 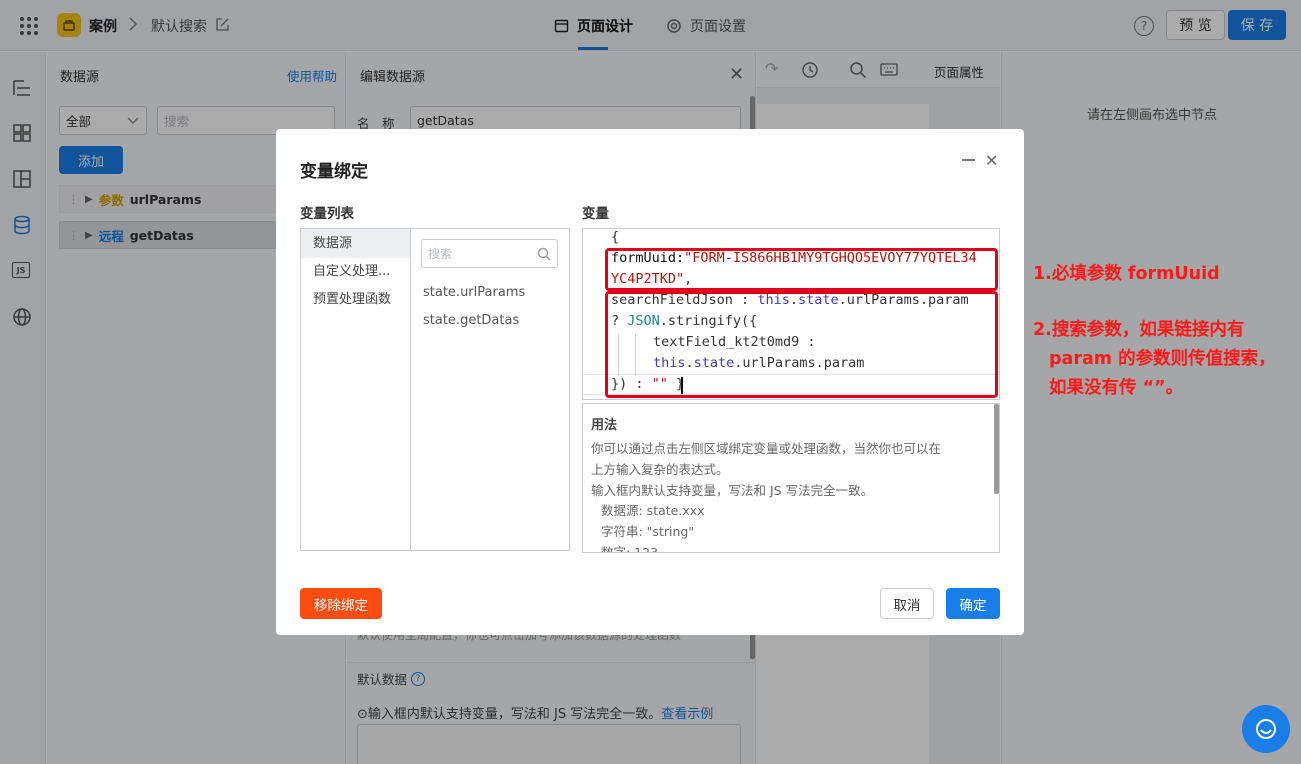 I want to click on category-datasource: 数据源, so click(x=355, y=243).